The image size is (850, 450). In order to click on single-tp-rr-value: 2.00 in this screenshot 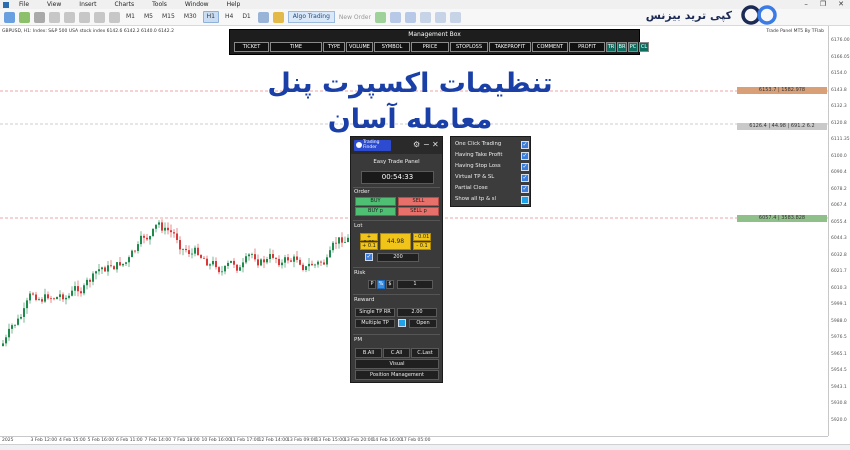, I will do `click(417, 312)`.